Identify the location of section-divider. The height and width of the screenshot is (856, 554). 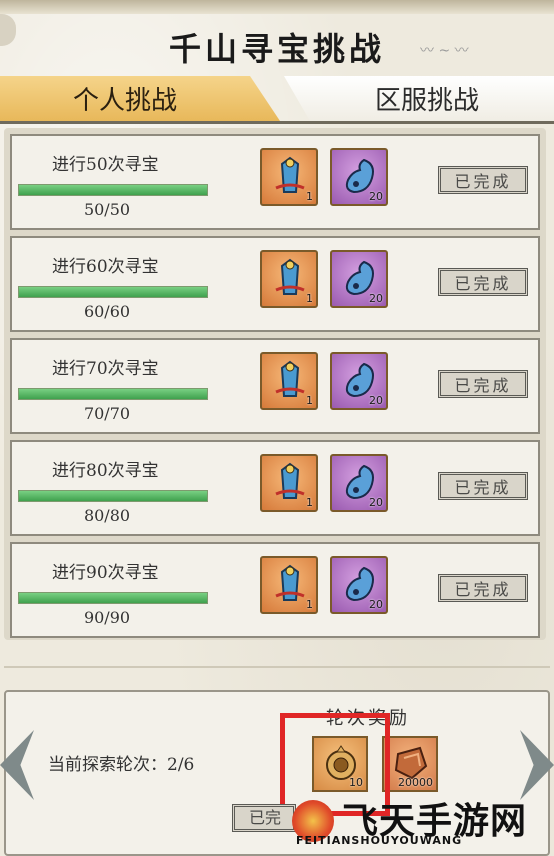
(277, 667).